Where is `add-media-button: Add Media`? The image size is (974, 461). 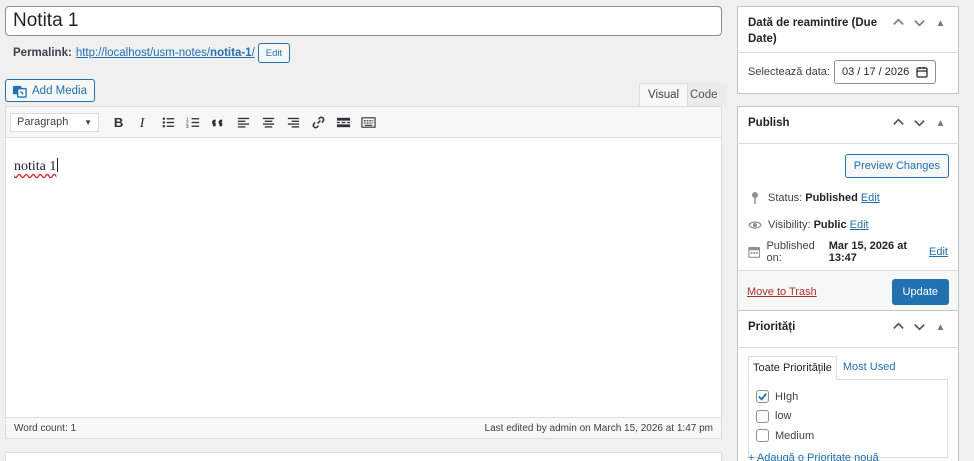 add-media-button: Add Media is located at coordinates (50, 90).